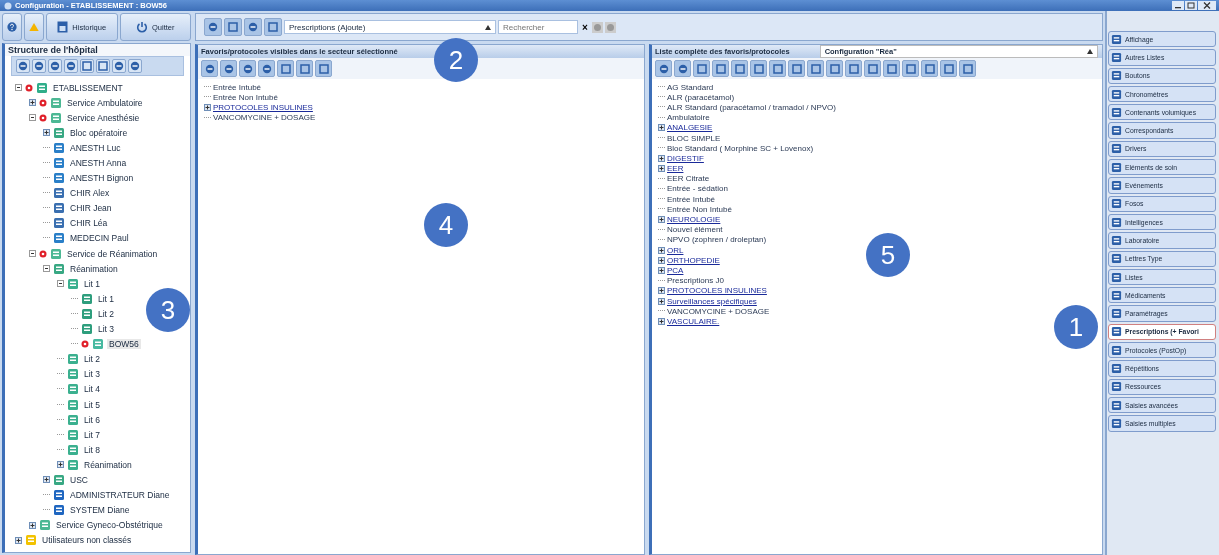  What do you see at coordinates (98, 163) in the screenshot?
I see `tree-item: ANESTH Anna` at bounding box center [98, 163].